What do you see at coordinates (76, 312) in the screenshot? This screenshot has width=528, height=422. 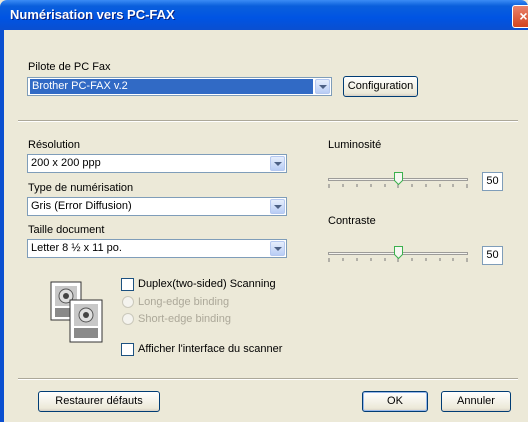 I see `duplex-scan-icon` at bounding box center [76, 312].